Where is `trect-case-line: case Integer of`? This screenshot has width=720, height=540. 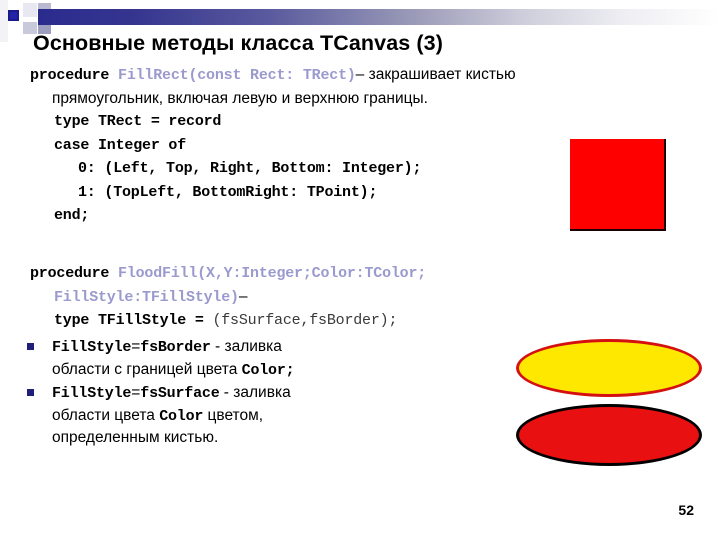 trect-case-line: case Integer of is located at coordinates (120, 145).